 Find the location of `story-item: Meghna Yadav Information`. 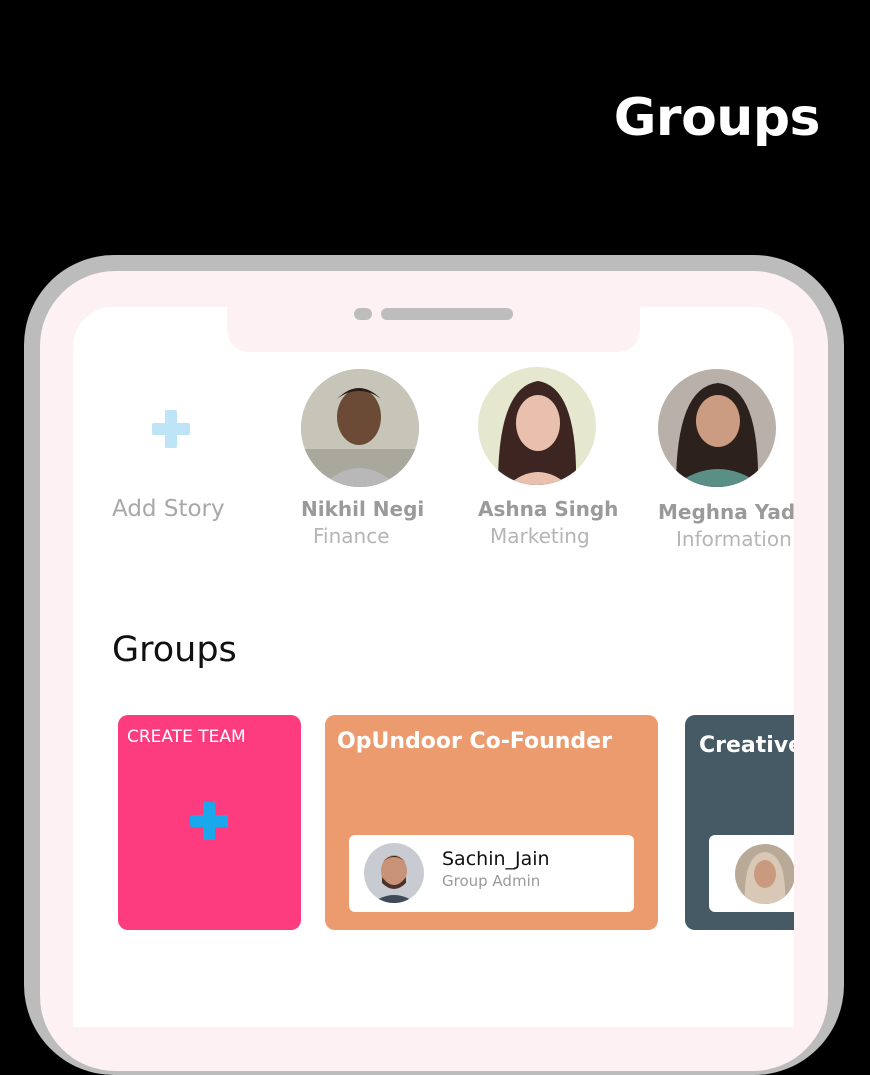

story-item: Meghna Yadav Information is located at coordinates (718, 464).